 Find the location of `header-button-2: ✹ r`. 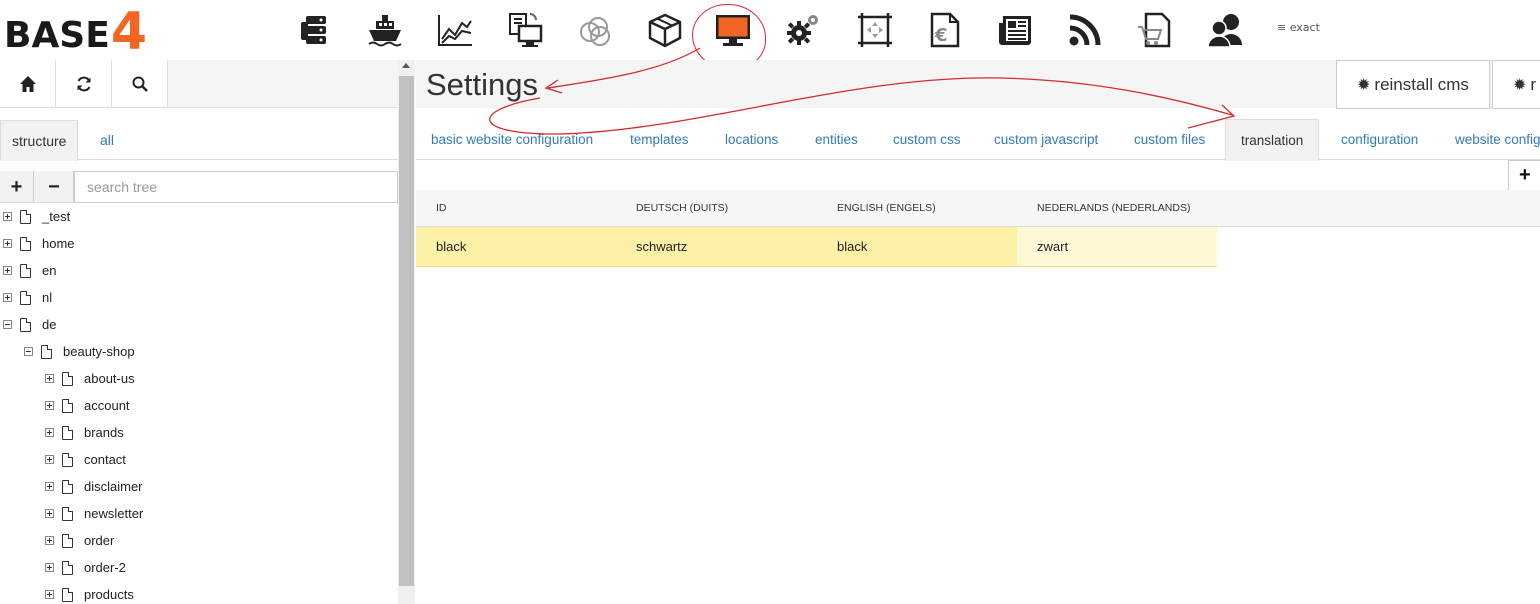

header-button-2: ✹ r is located at coordinates (1516, 84).